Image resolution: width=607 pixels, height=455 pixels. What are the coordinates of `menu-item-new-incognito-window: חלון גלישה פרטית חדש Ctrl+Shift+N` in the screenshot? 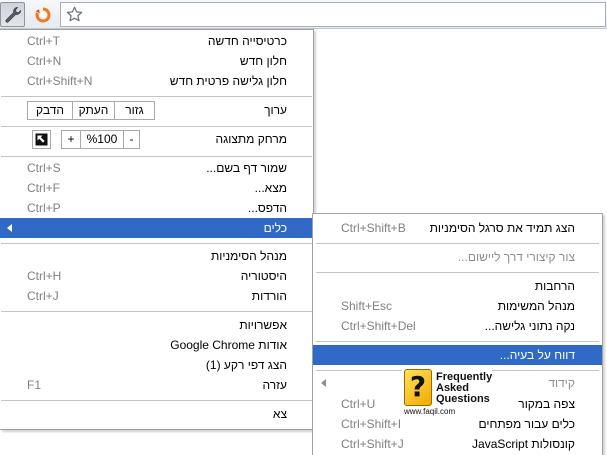 It's located at (156, 81).